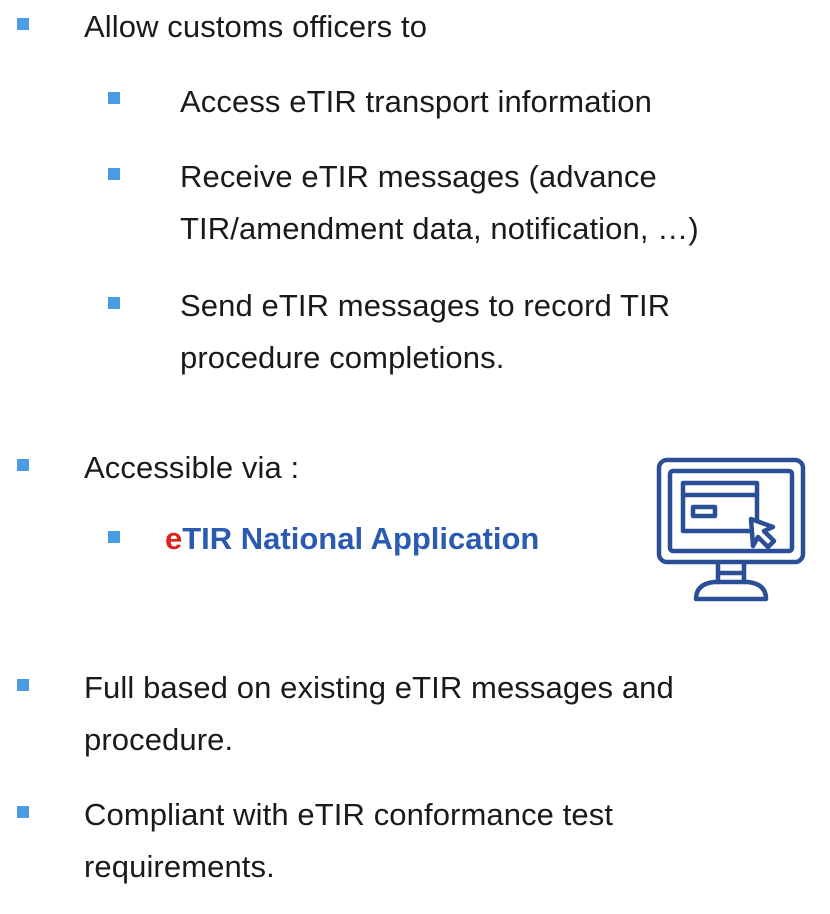  Describe the element at coordinates (731, 529) in the screenshot. I see `computer-monitor-icon` at that location.